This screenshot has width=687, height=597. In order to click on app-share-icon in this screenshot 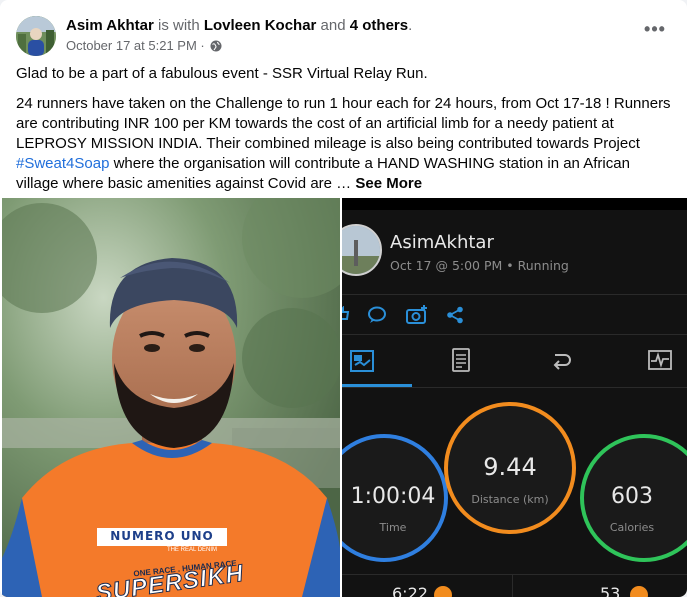, I will do `click(455, 317)`.